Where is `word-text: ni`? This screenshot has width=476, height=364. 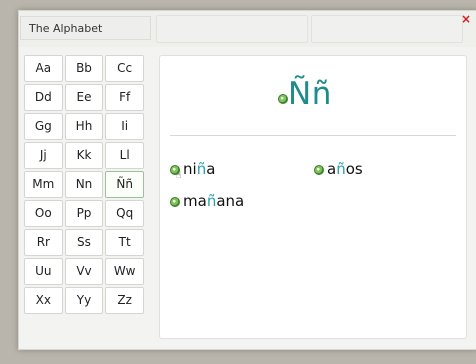
word-text: ni is located at coordinates (190, 169).